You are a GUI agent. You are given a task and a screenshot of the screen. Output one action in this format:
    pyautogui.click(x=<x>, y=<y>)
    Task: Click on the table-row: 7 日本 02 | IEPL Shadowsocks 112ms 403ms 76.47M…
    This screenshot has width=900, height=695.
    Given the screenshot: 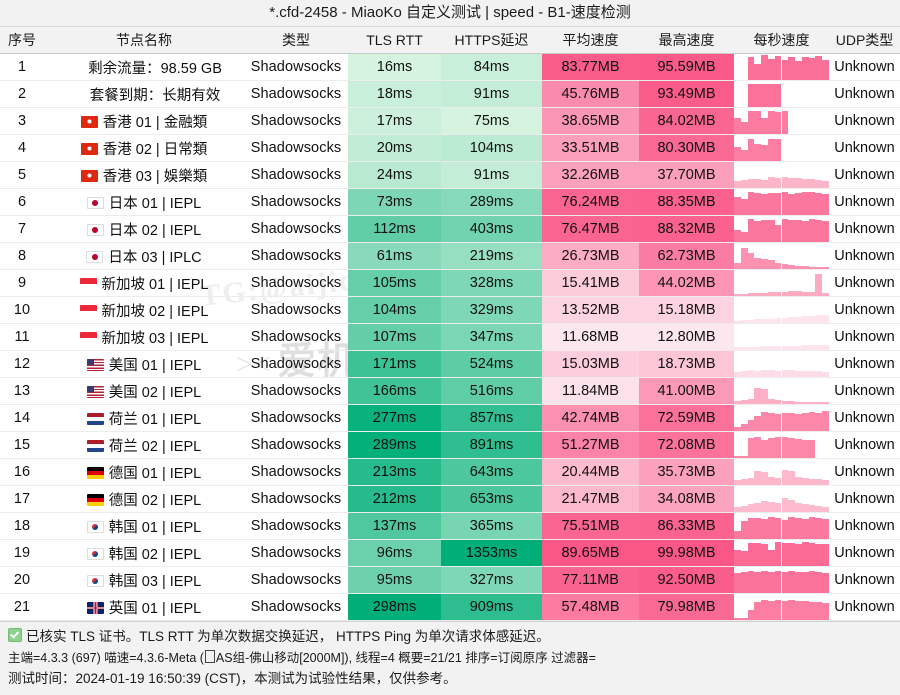 What is the action you would take?
    pyautogui.click(x=450, y=229)
    